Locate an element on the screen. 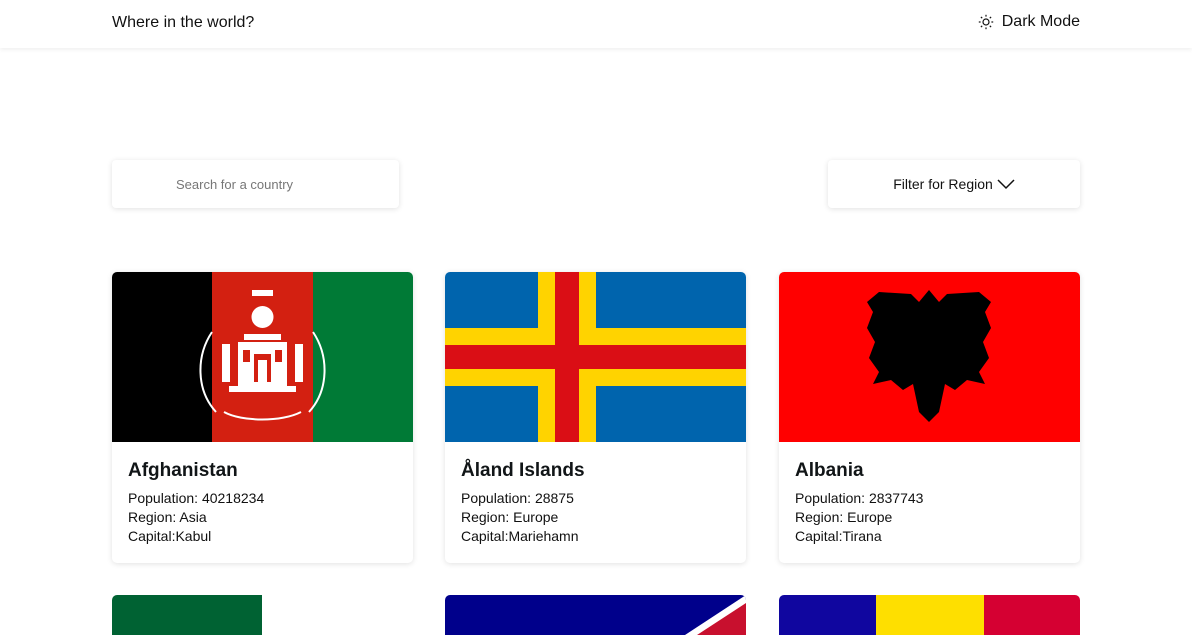  dark-mode-label: Dark Mode is located at coordinates (1040, 21).